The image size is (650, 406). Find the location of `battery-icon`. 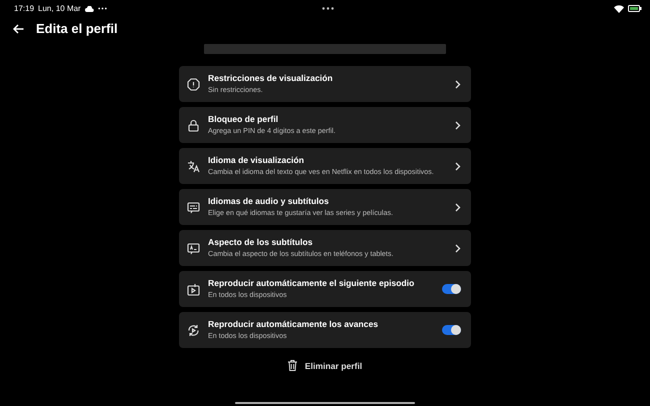

battery-icon is located at coordinates (635, 8).